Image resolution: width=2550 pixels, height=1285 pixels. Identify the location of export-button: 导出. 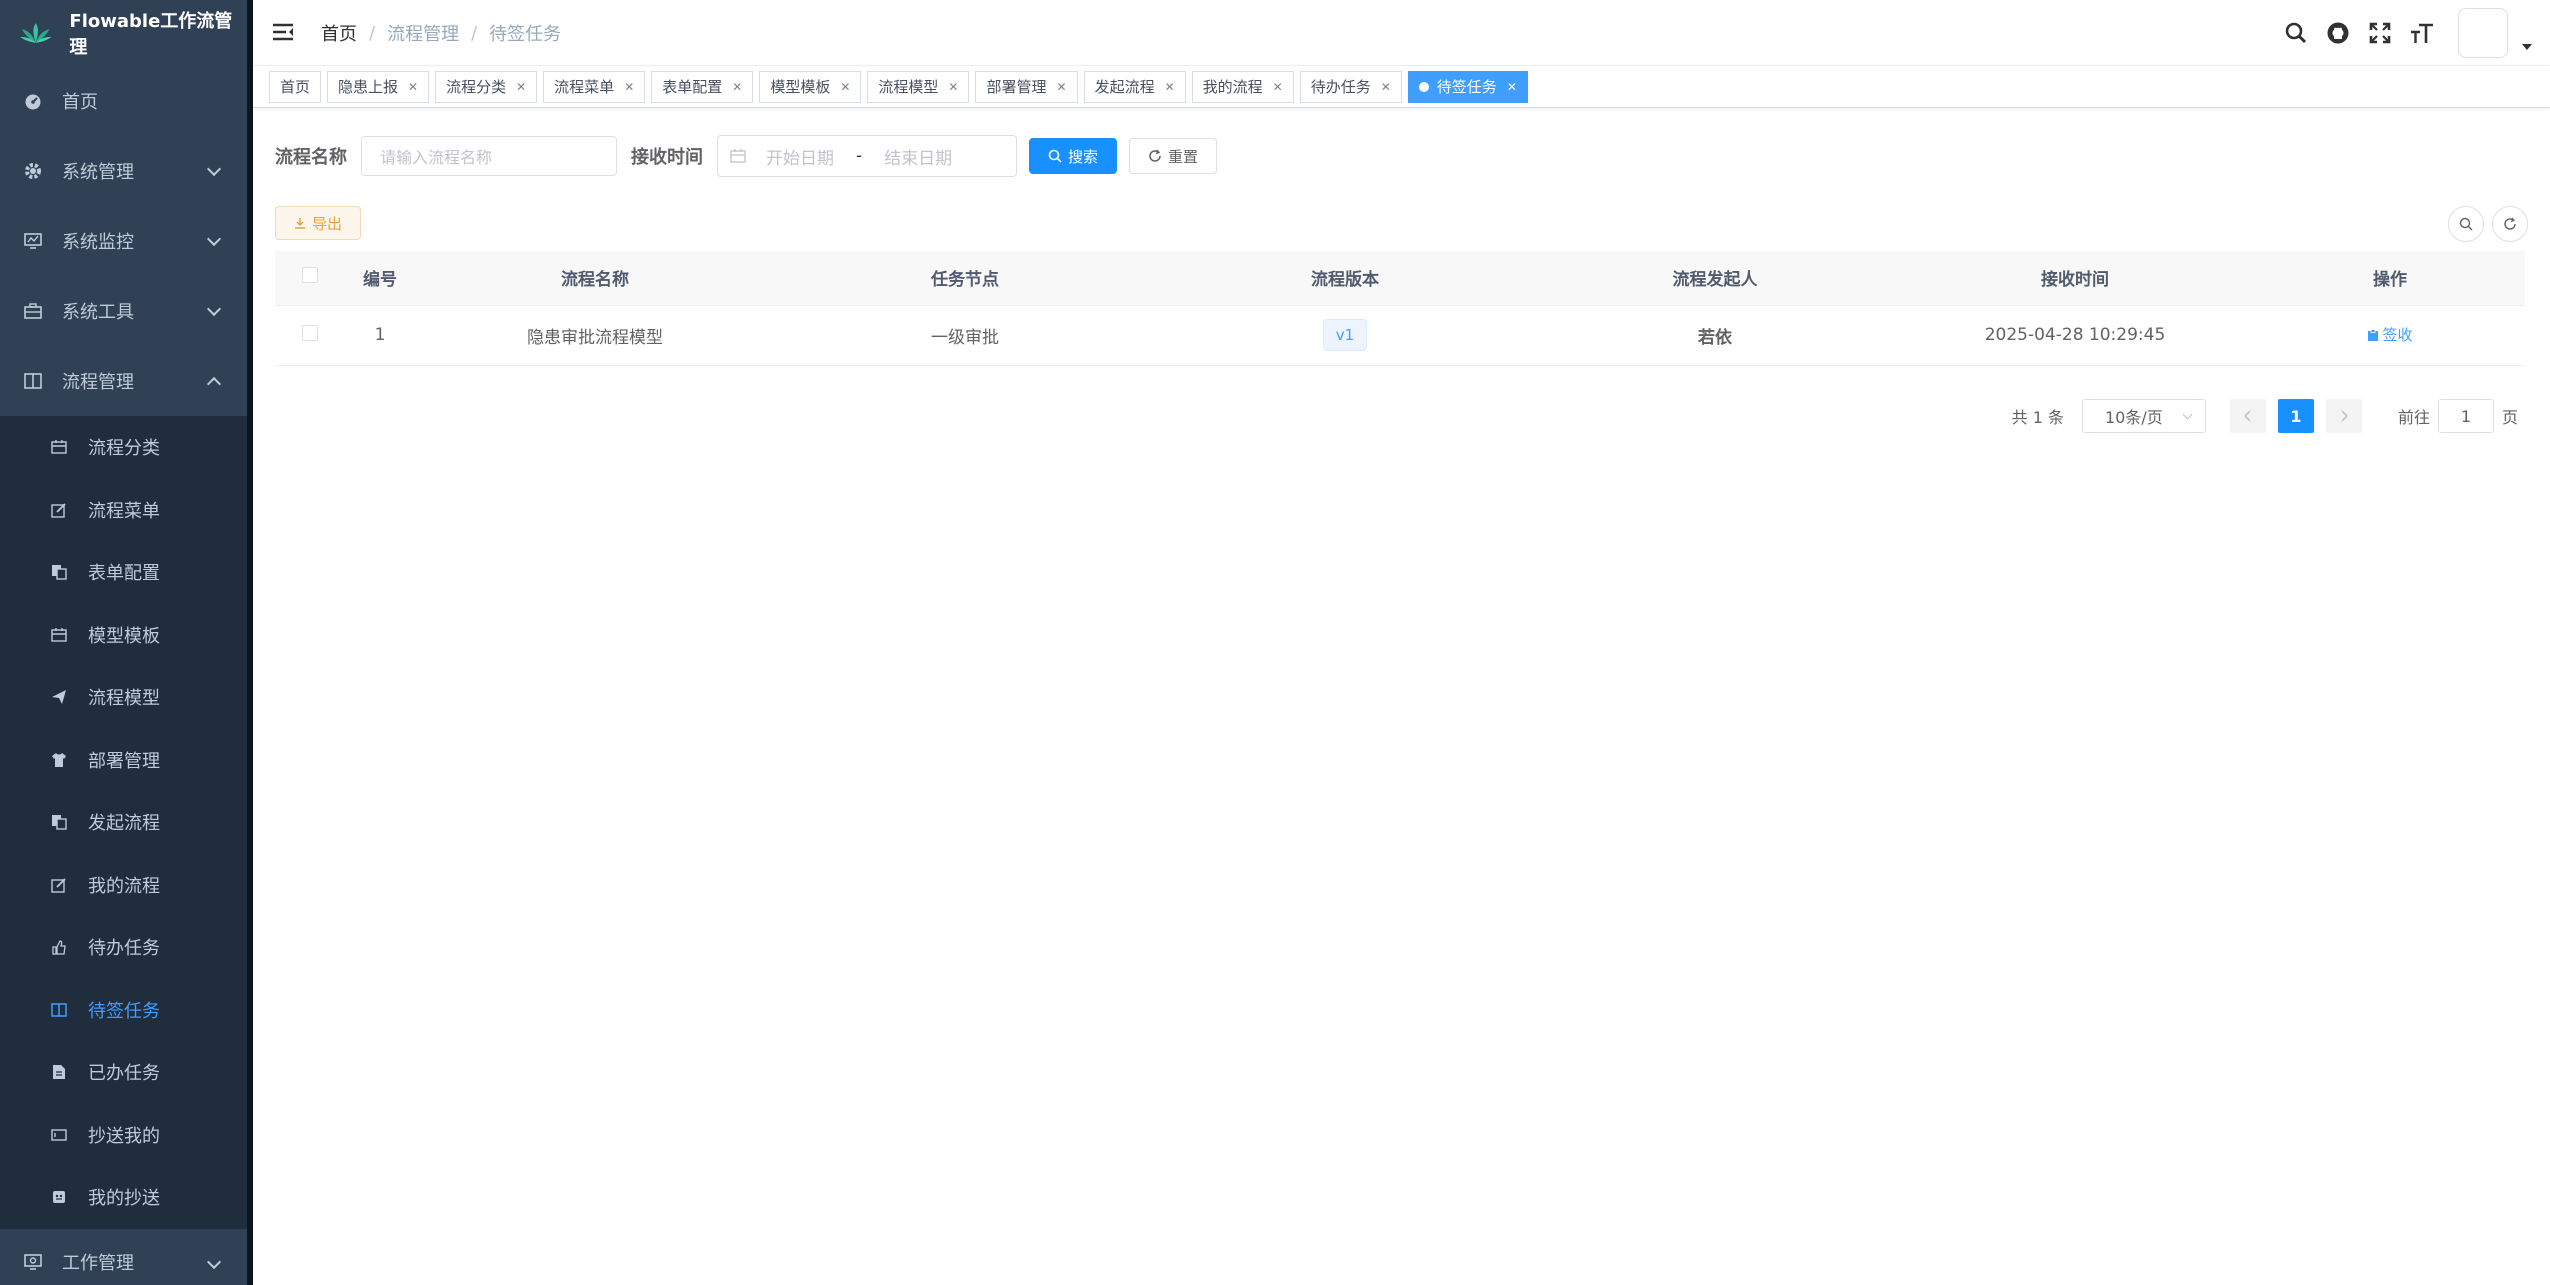
(318, 223).